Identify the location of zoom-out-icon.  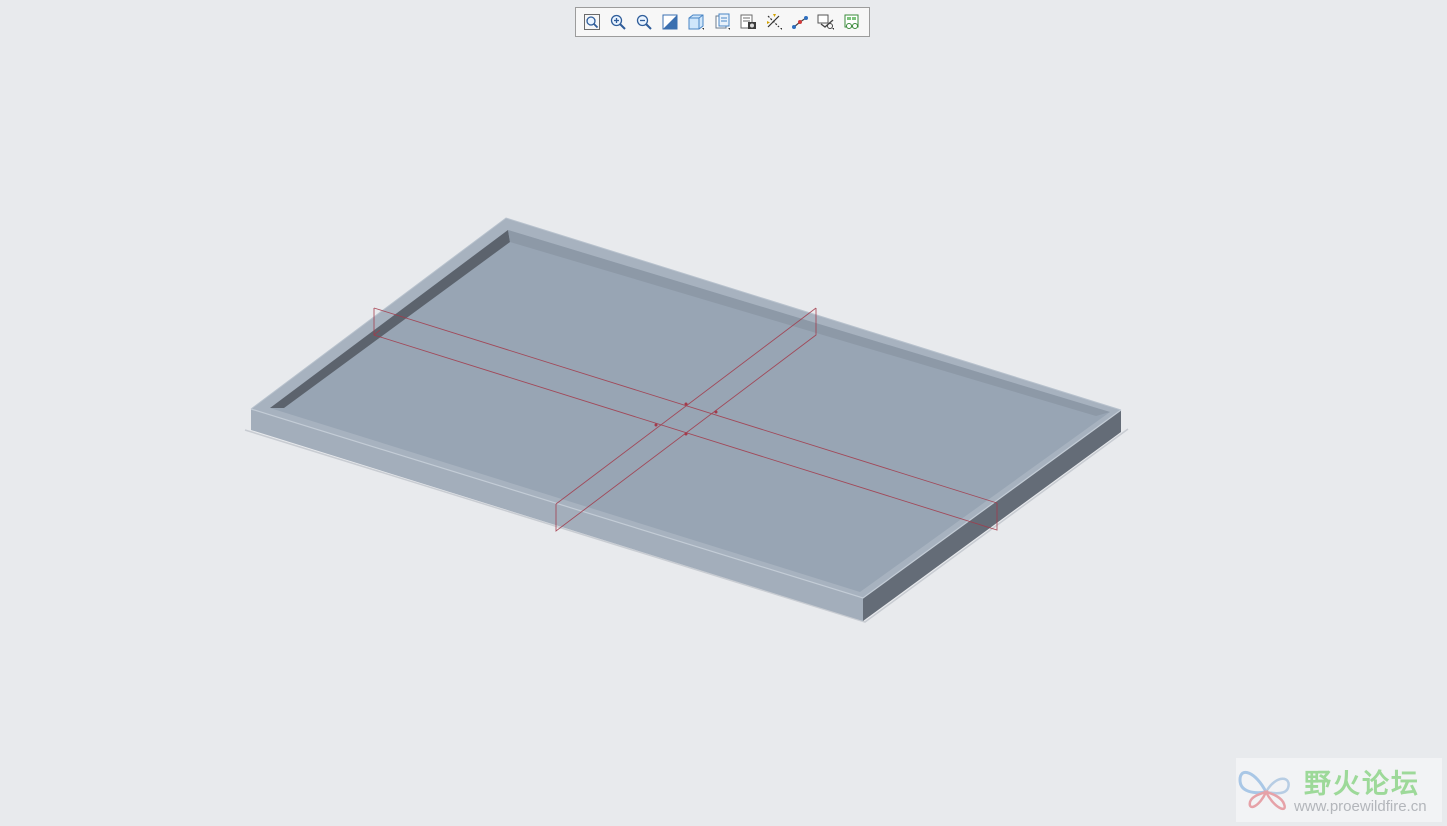
(644, 22).